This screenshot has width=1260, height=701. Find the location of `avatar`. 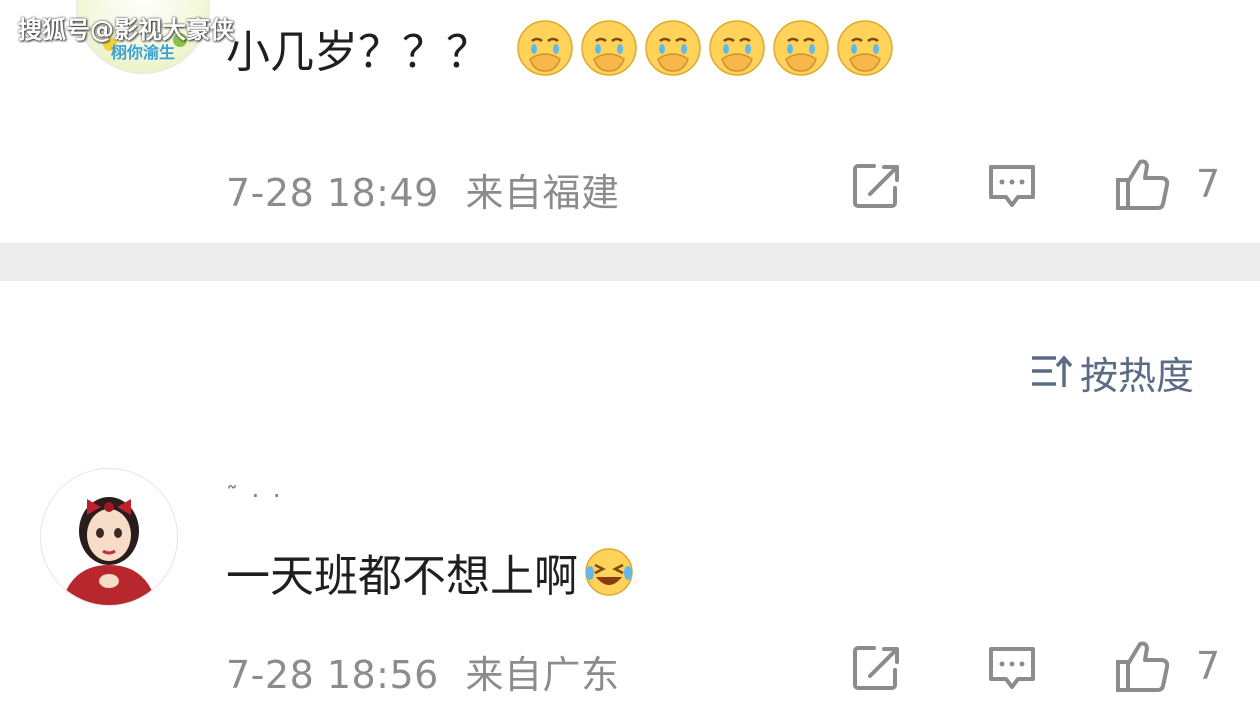

avatar is located at coordinates (109, 537).